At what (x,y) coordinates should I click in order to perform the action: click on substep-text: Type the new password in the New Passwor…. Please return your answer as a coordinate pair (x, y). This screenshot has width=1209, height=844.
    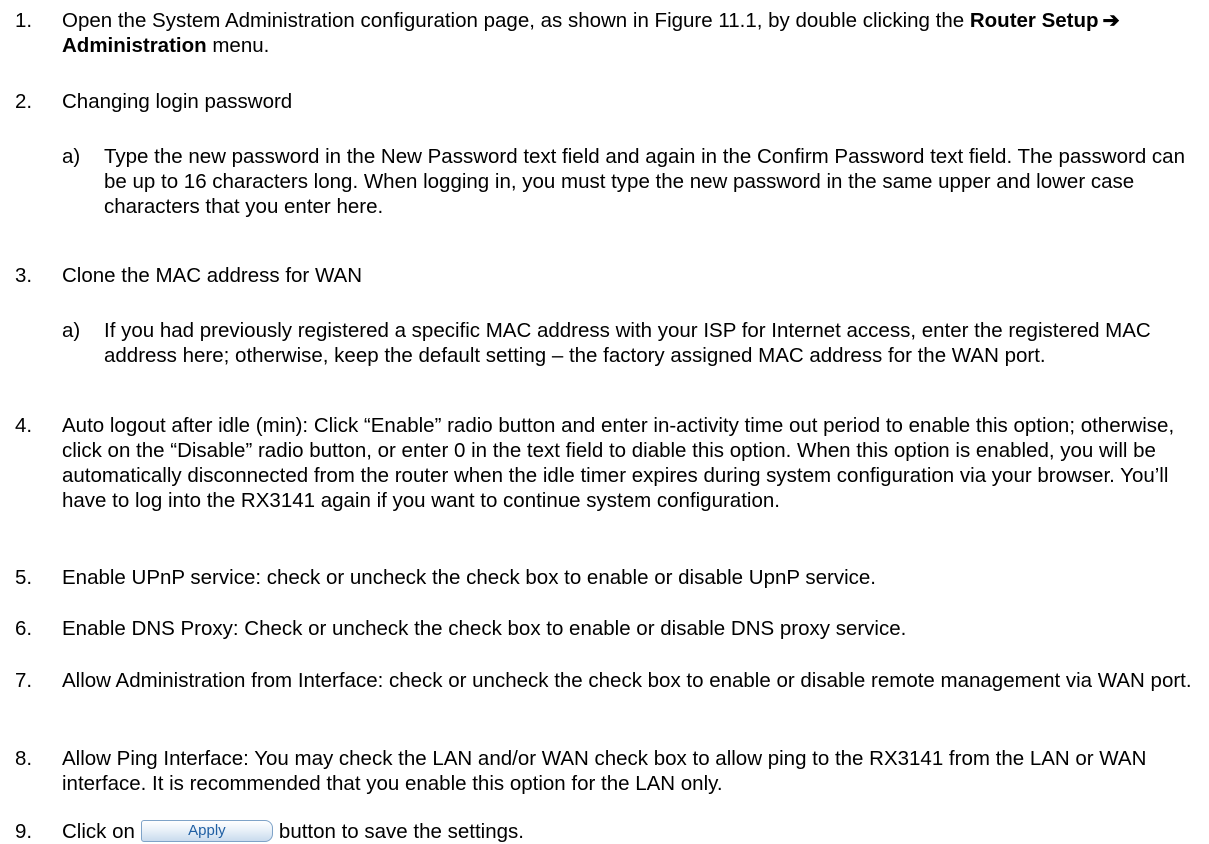
    Looking at the image, I should click on (644, 181).